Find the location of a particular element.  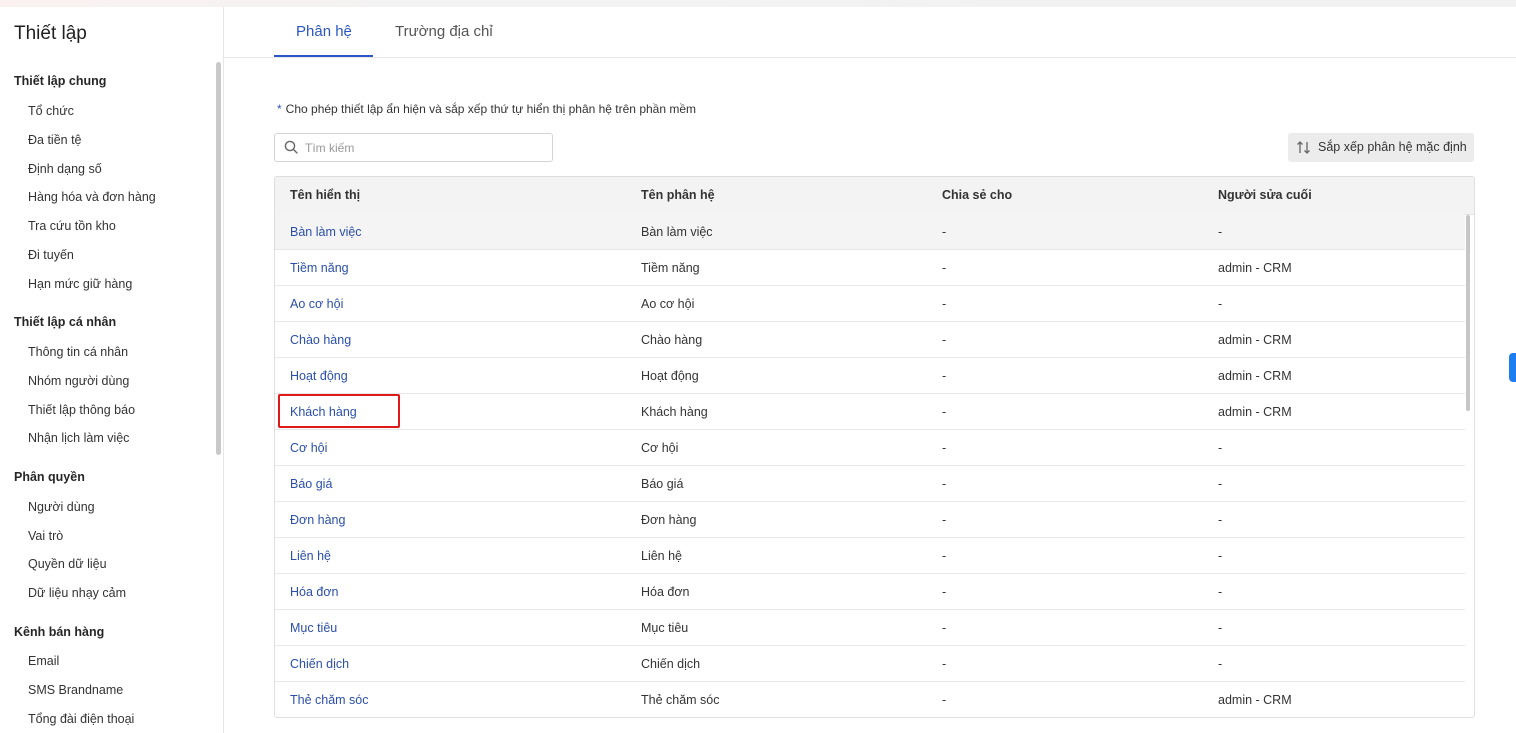

sidebar-item-goods-orders: Hàng hóa và đơn hàng is located at coordinates (92, 197).